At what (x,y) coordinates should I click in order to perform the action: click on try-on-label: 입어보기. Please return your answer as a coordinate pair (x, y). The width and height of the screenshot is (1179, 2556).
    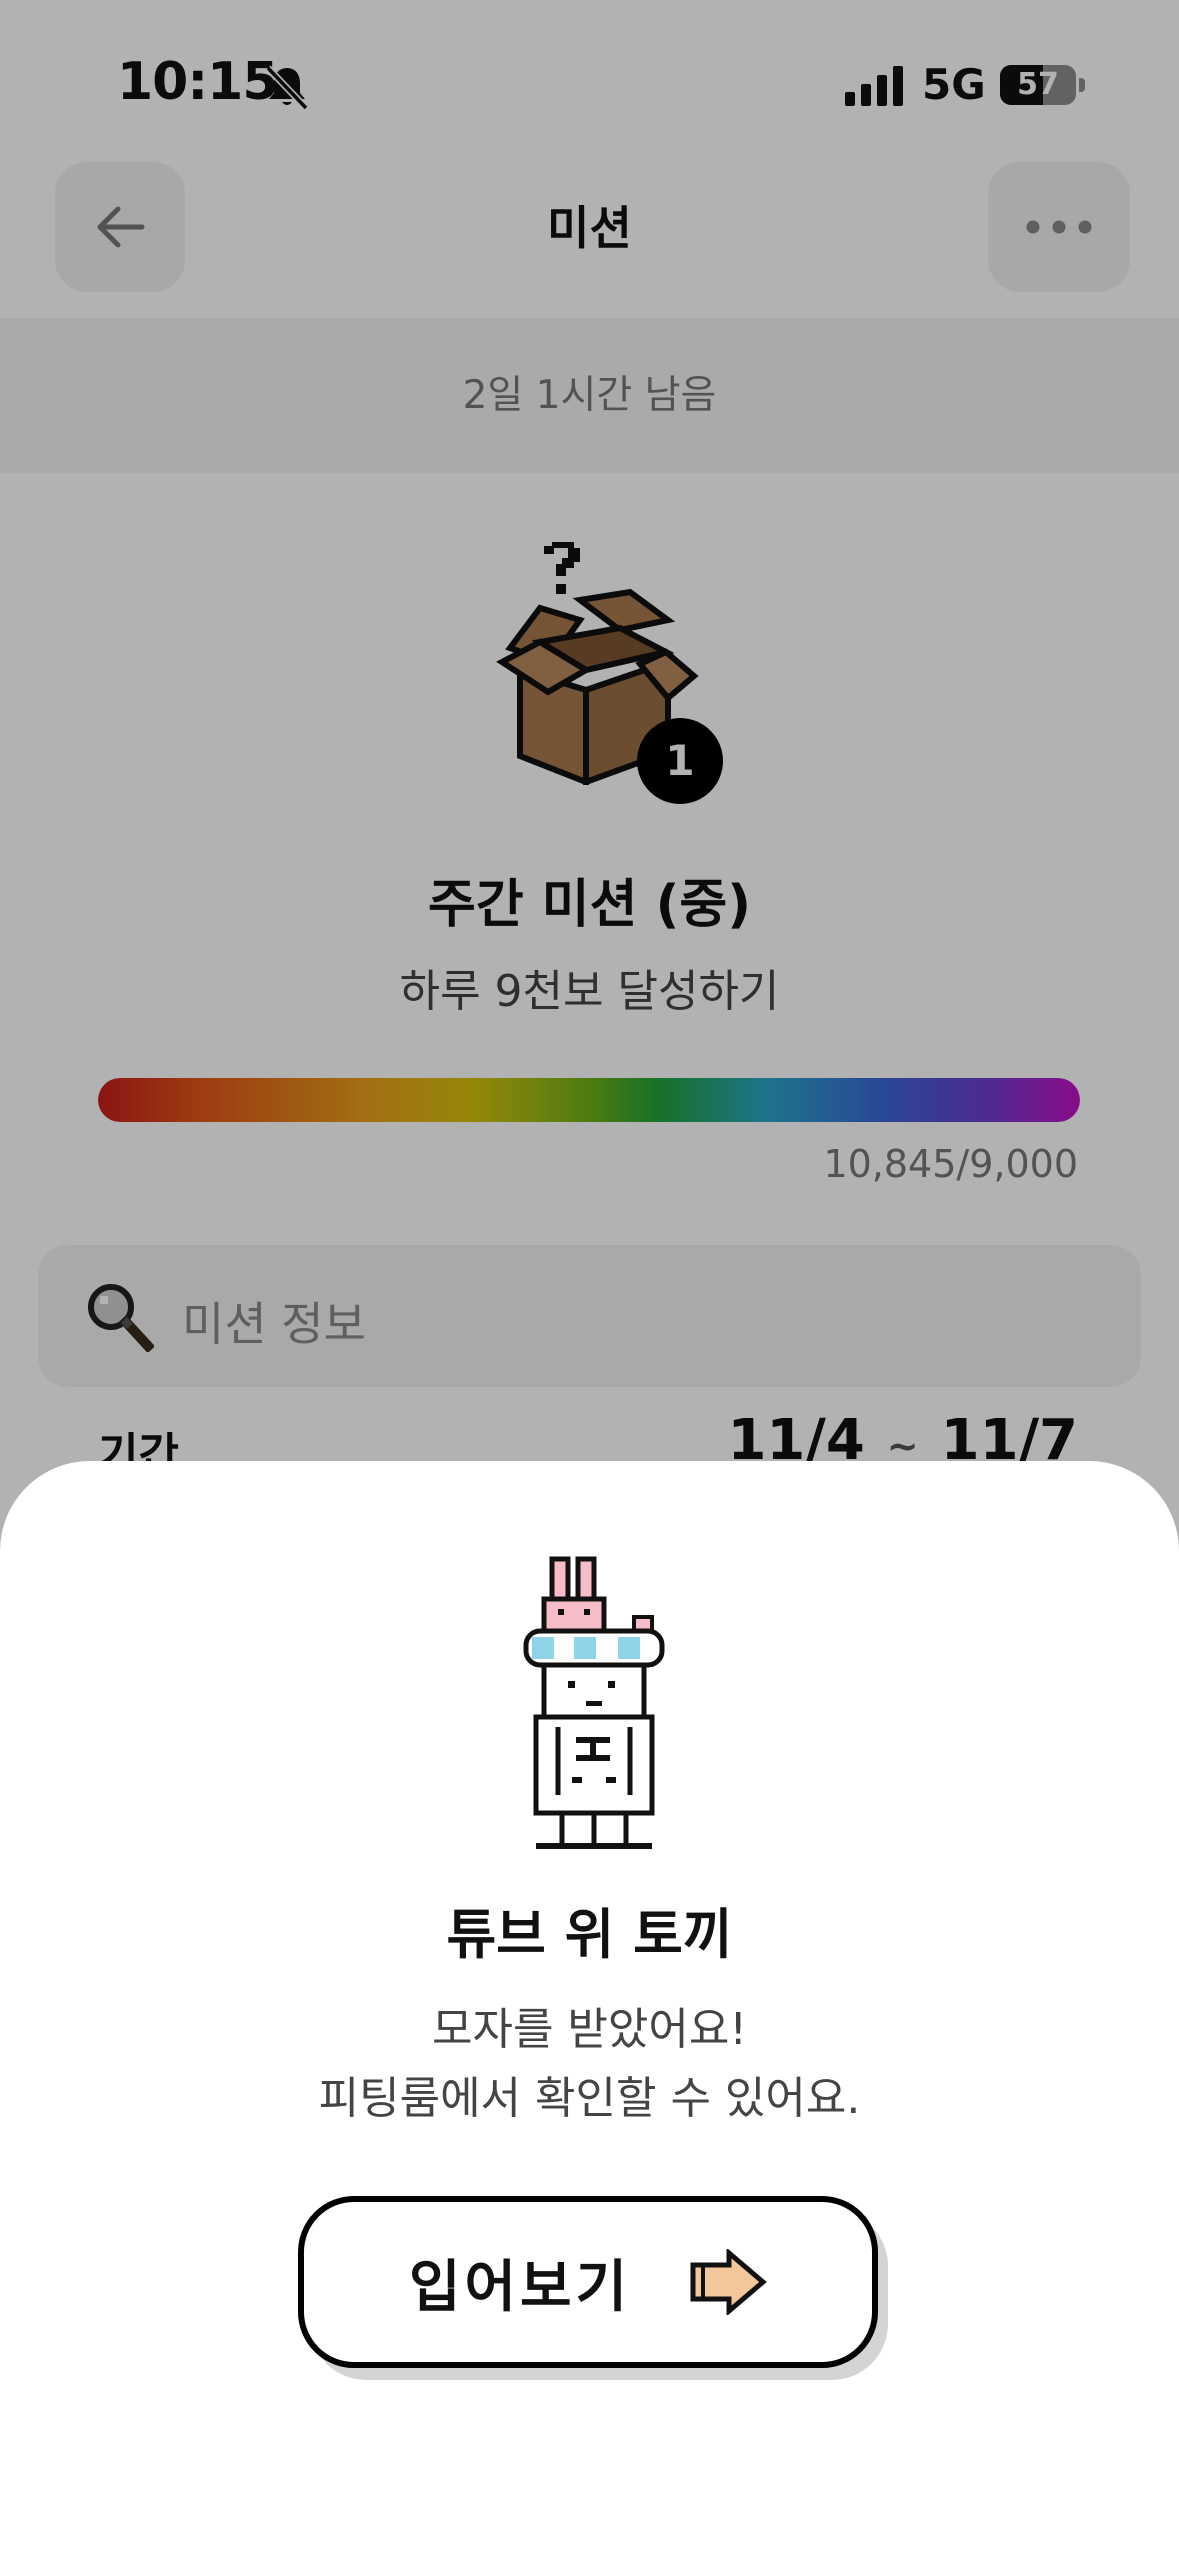
    Looking at the image, I should click on (520, 2287).